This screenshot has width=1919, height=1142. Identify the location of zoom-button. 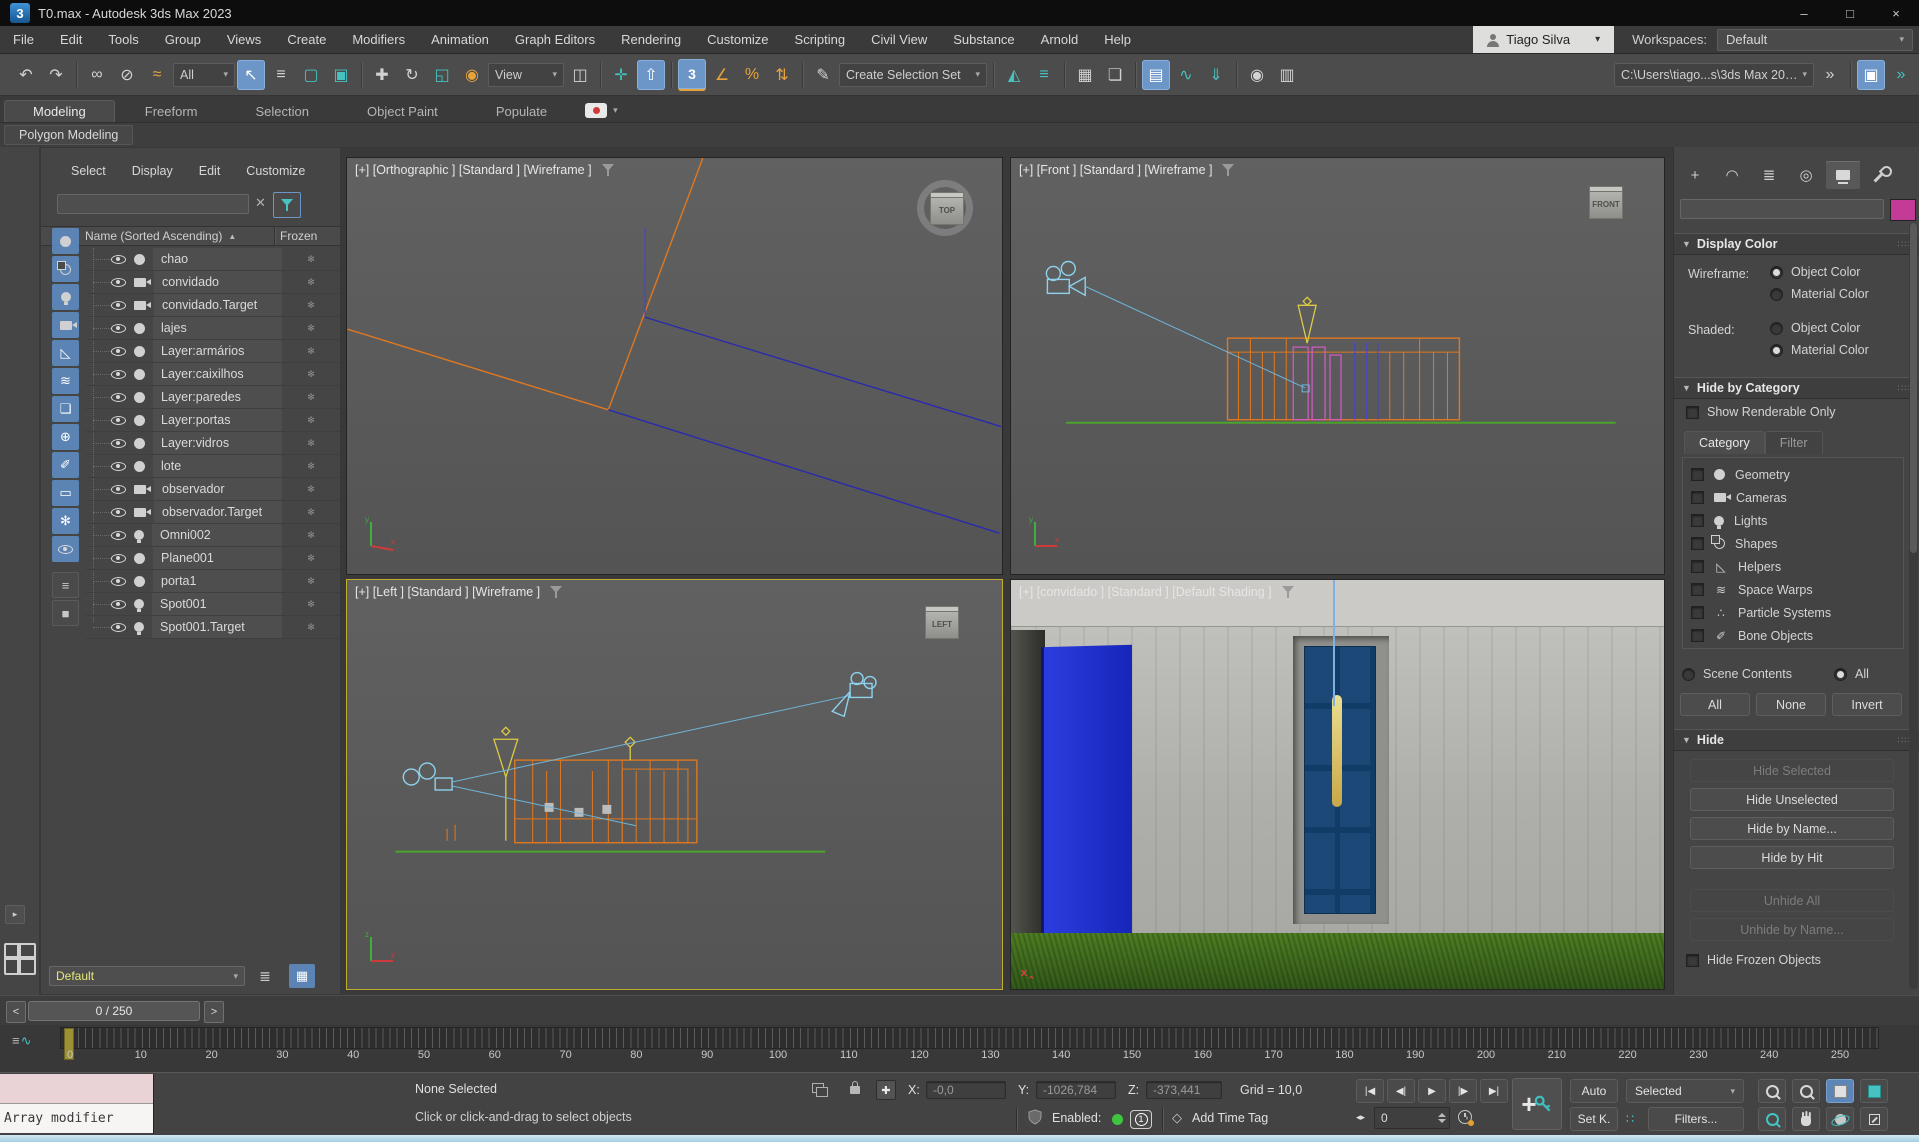
(1772, 1091).